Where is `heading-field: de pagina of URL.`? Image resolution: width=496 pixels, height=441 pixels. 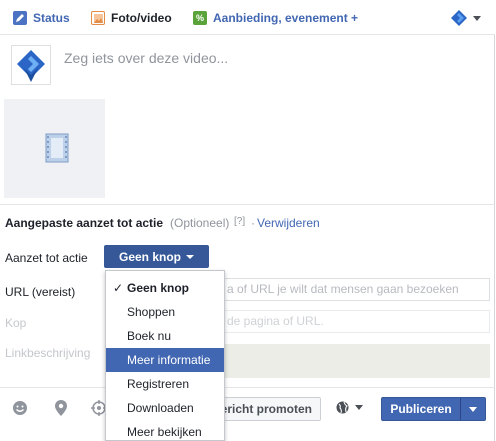 heading-field: de pagina of URL. is located at coordinates (357, 321).